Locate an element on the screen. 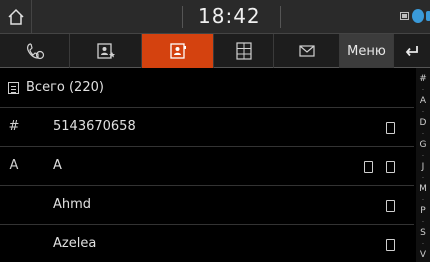 This screenshot has width=430, height=262. call-history-icon is located at coordinates (35, 51).